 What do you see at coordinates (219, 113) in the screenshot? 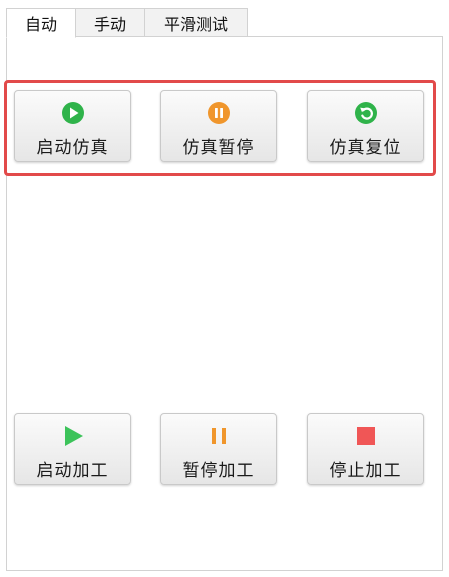
I see `pause-circle-icon` at bounding box center [219, 113].